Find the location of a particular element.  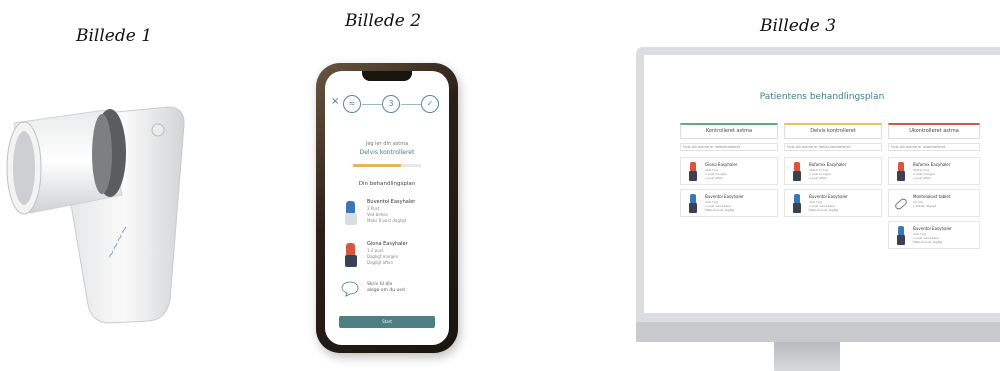

doctor-note: Skriv til din alege om du ved is located at coordinates (391, 297).